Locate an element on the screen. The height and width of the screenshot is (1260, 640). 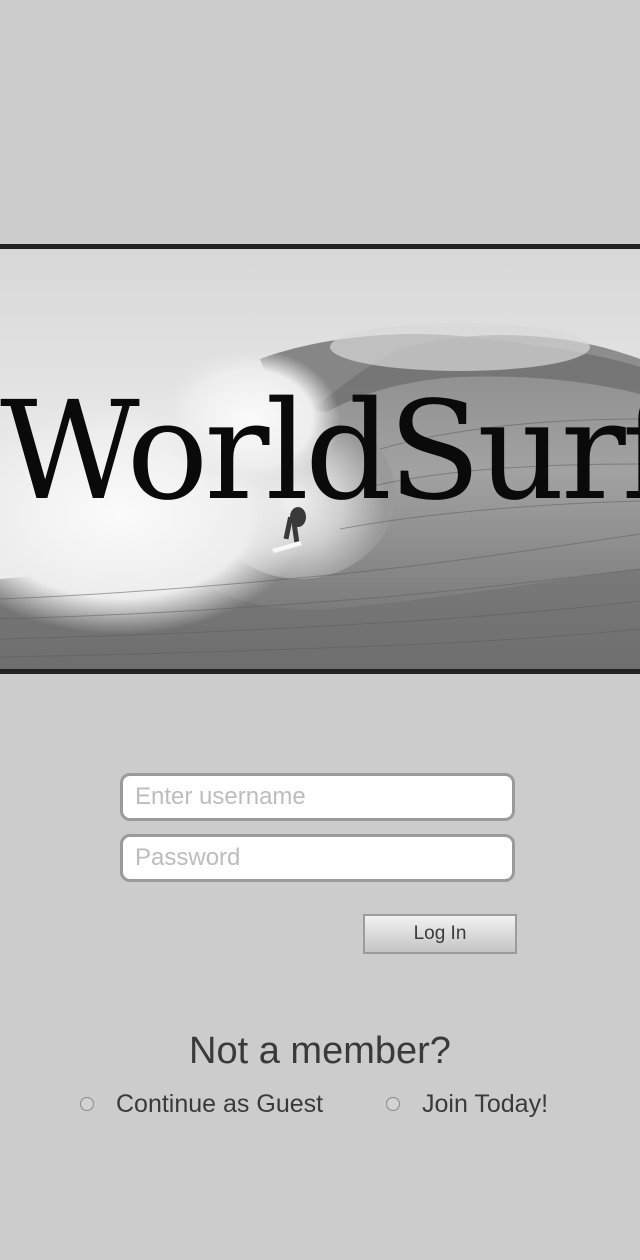
brand-title: WorldSurf is located at coordinates (320, 452).